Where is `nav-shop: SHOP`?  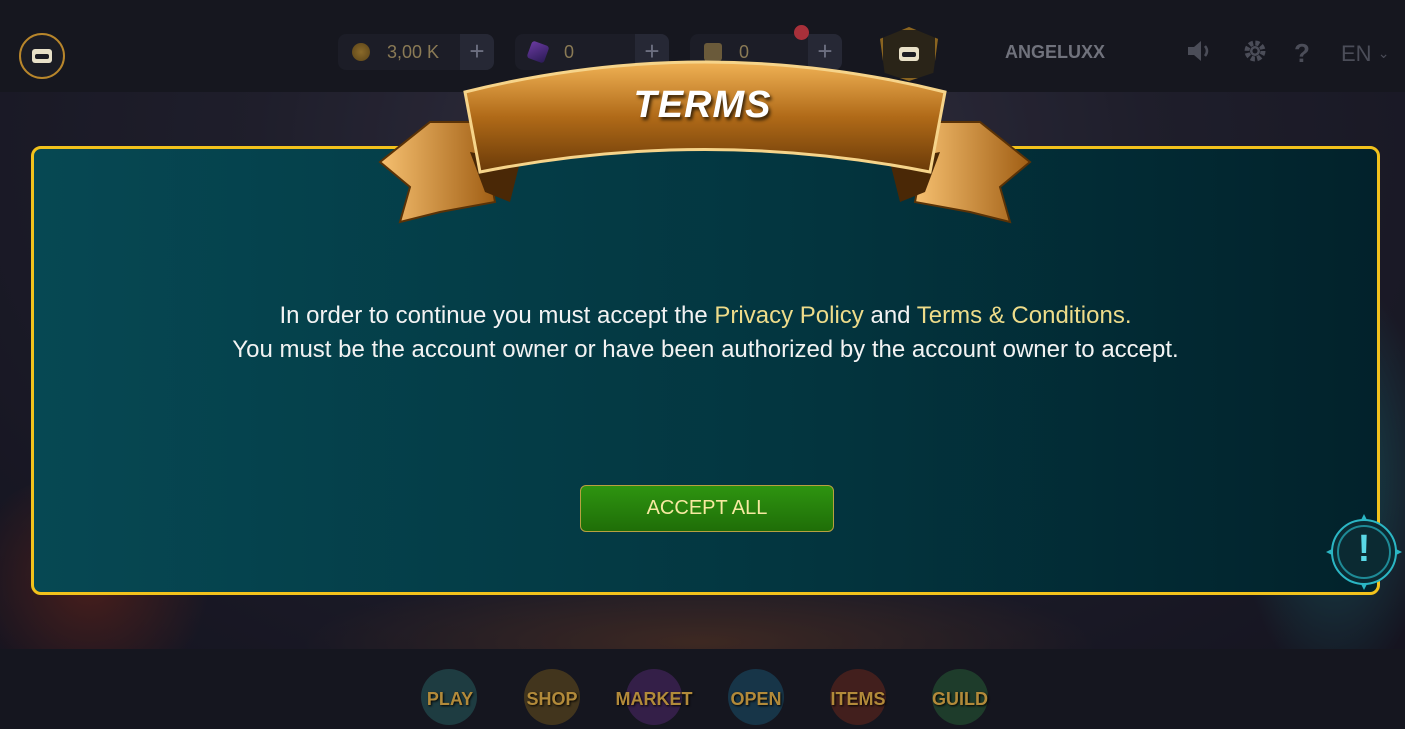 nav-shop: SHOP is located at coordinates (552, 699).